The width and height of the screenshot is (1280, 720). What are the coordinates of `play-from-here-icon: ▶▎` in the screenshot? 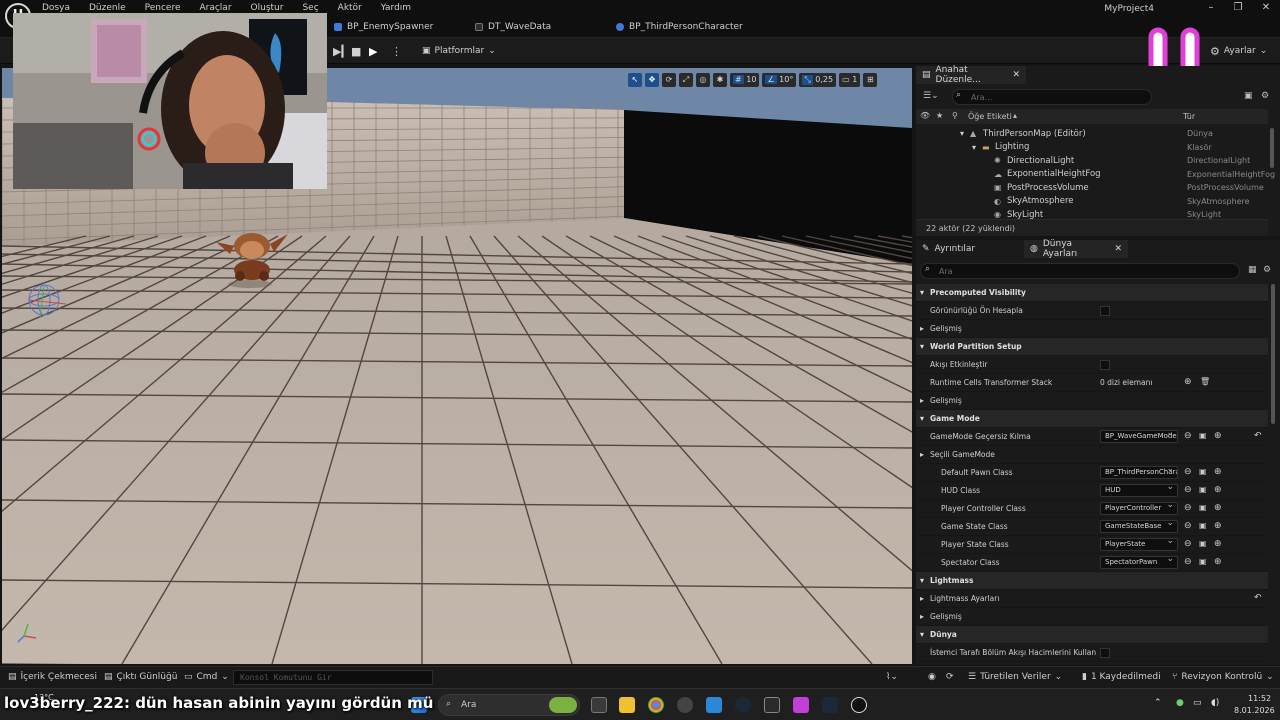 It's located at (341, 51).